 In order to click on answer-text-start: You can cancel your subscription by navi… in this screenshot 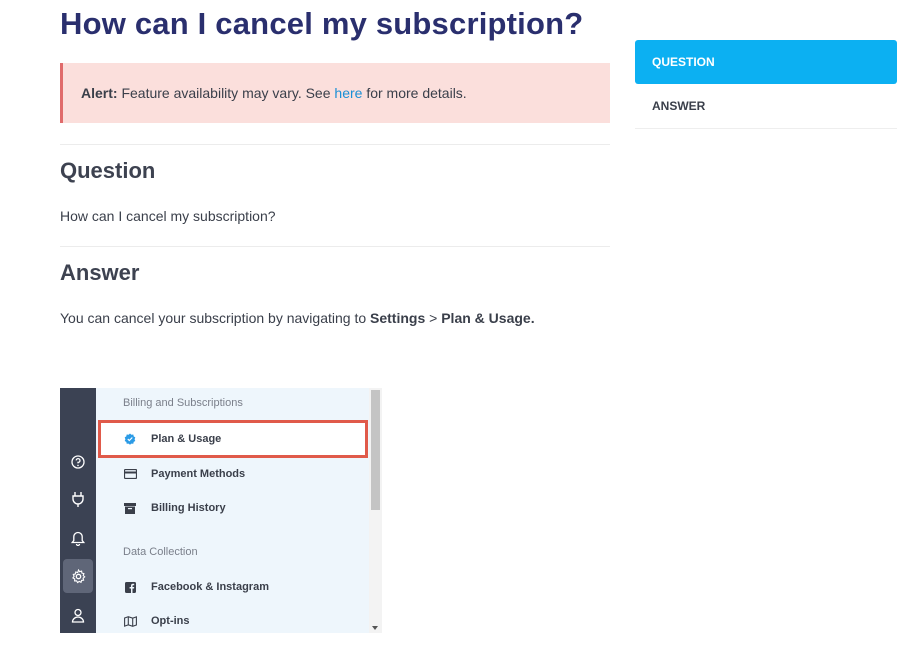, I will do `click(215, 318)`.